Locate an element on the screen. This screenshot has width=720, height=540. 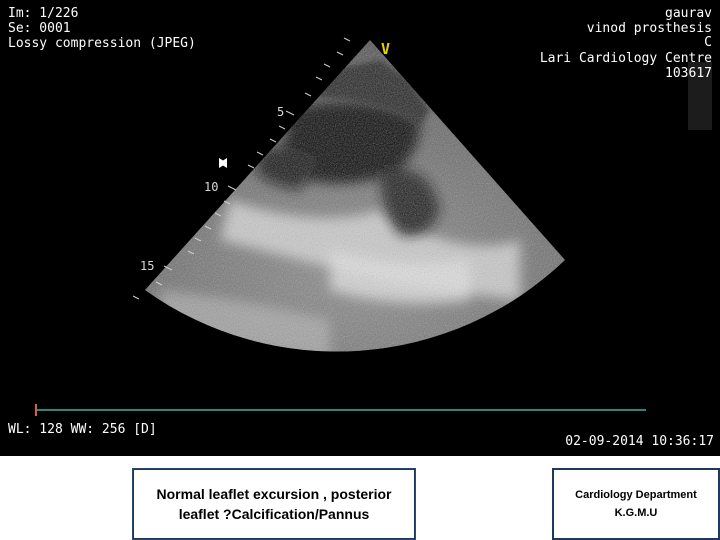
scale-bar is located at coordinates (340, 410).